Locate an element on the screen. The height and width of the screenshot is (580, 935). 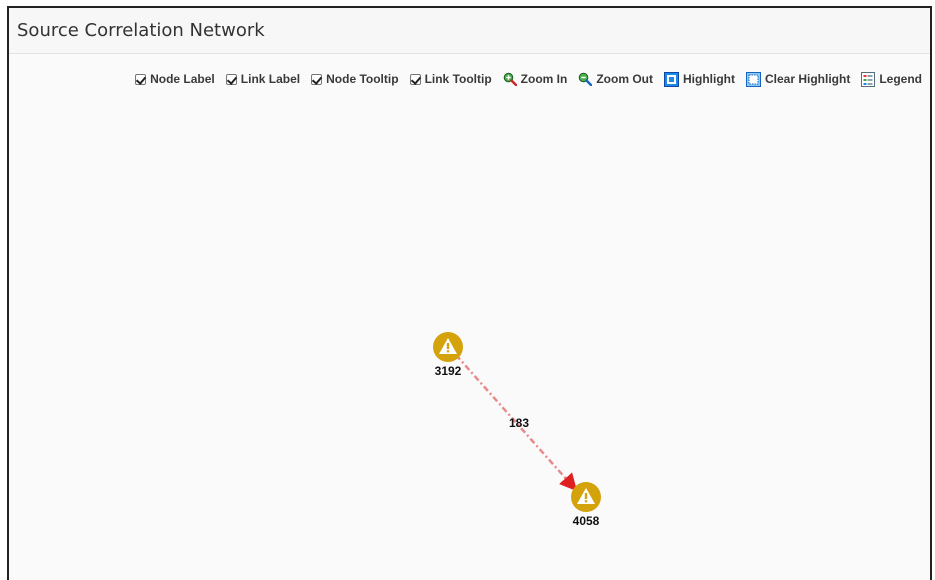
network-svg is located at coordinates (517, 422).